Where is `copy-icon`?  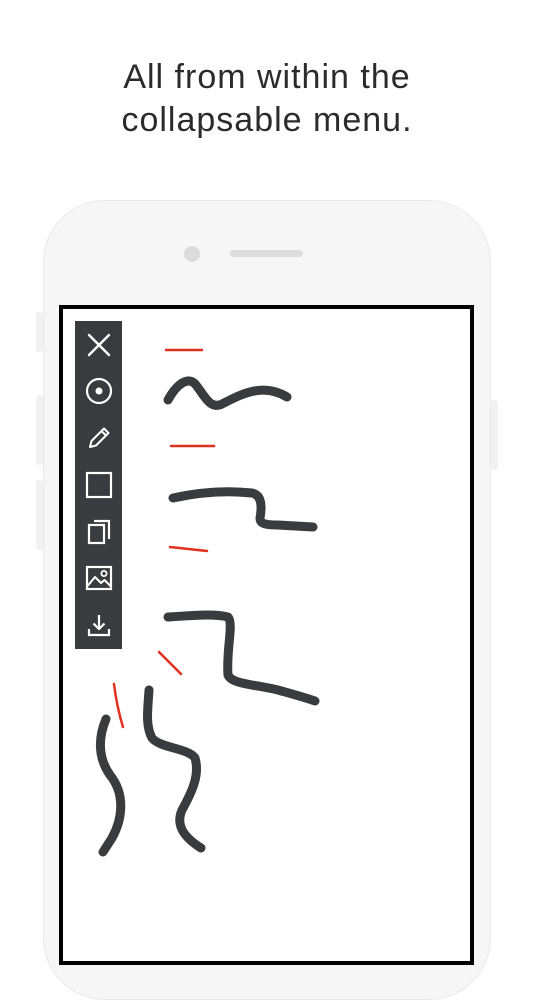
copy-icon is located at coordinates (98, 532).